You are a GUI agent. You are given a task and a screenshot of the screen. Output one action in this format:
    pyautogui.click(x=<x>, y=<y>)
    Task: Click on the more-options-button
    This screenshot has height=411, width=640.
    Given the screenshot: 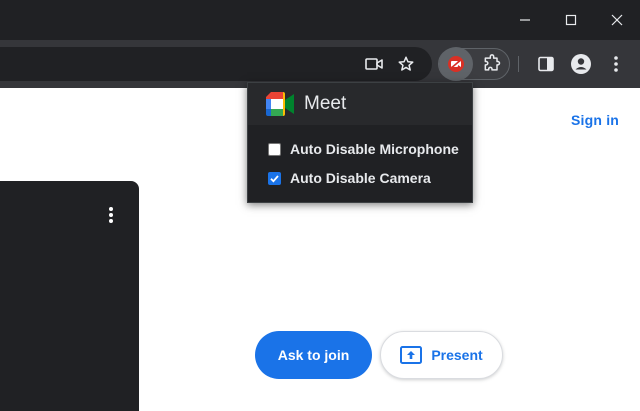 What is the action you would take?
    pyautogui.click(x=111, y=215)
    